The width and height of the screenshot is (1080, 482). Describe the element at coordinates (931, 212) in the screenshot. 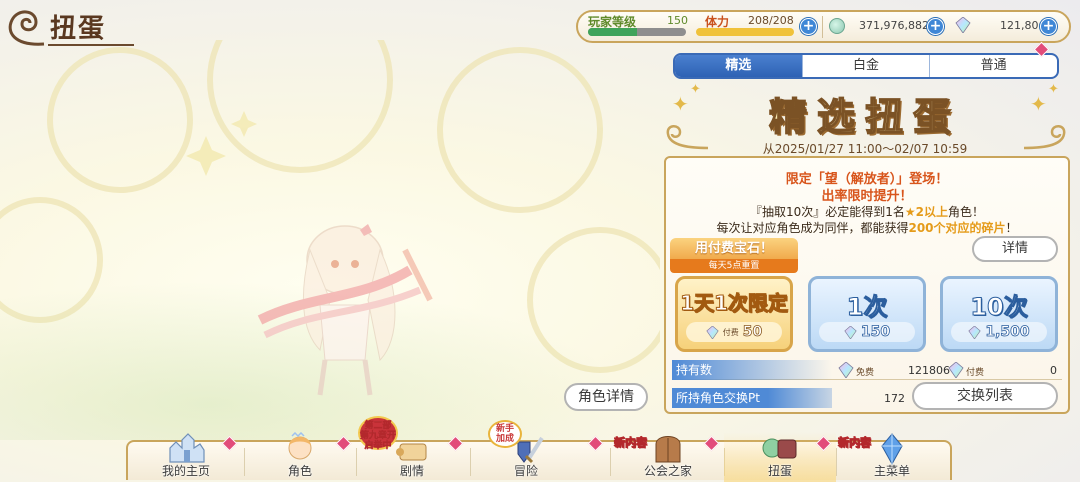

I see `info-guarantee-highlight: 2以上` at that location.